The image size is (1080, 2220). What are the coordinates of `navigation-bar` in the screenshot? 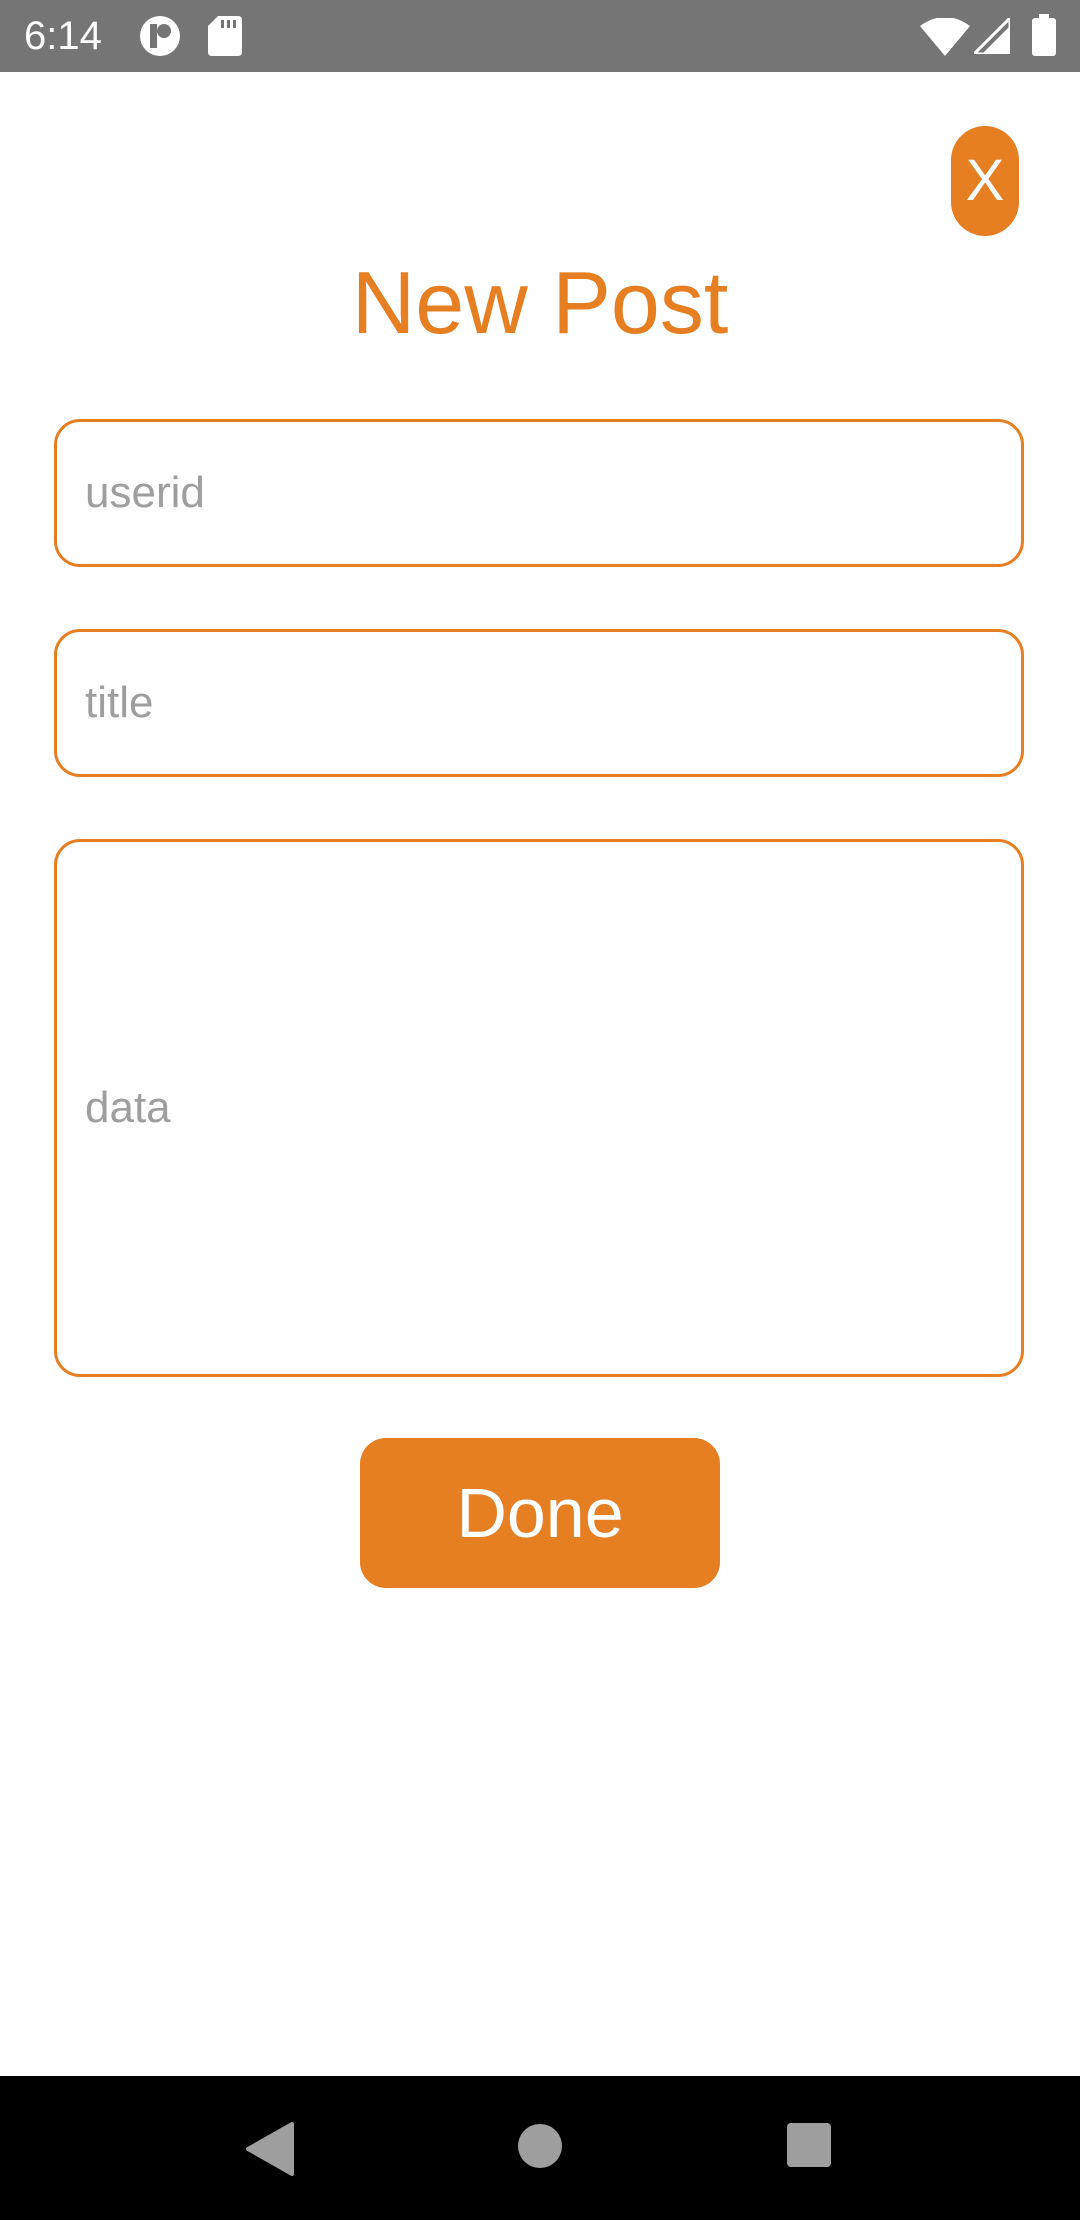 It's located at (540, 2148).